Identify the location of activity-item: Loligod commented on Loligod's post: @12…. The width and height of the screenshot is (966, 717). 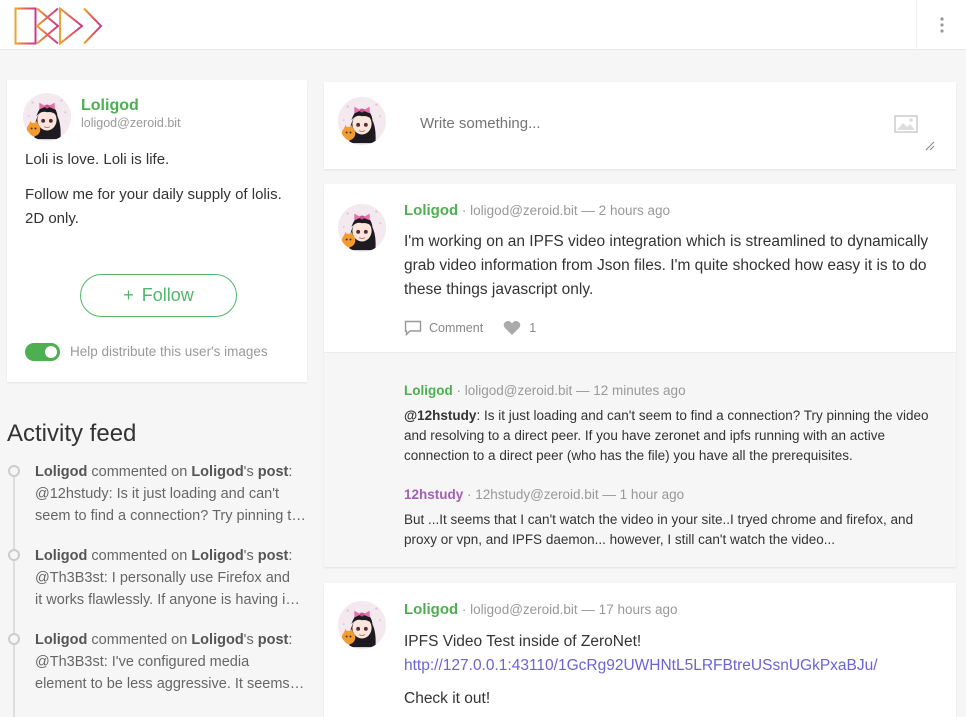
(157, 494).